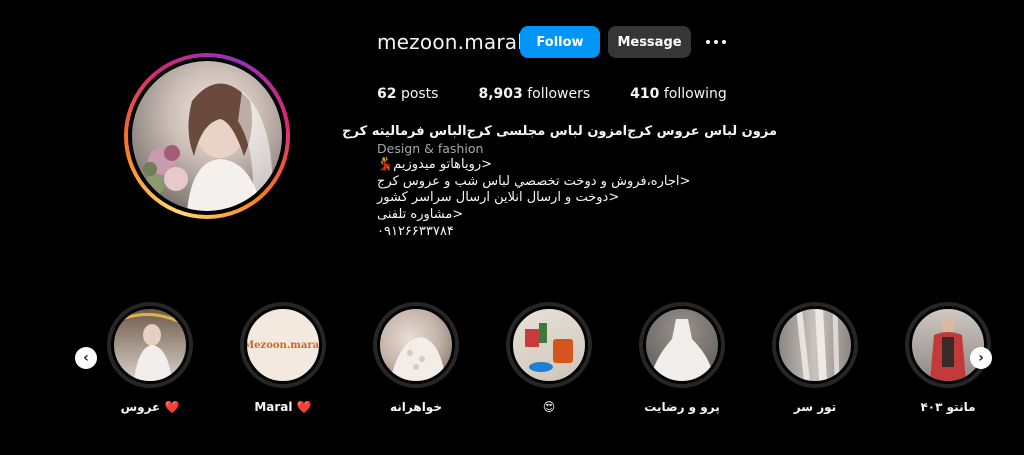  I want to click on profile-avatar-ring, so click(207, 136).